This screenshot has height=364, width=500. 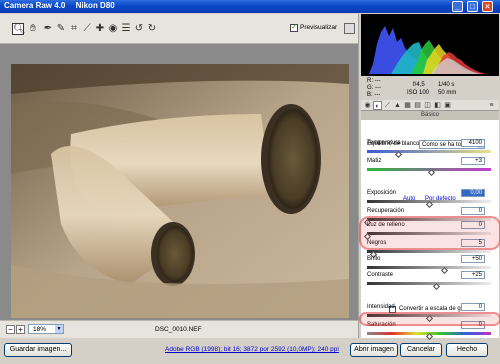 I want to click on rotate-ccw-icon: ↺, so click(x=139, y=29).